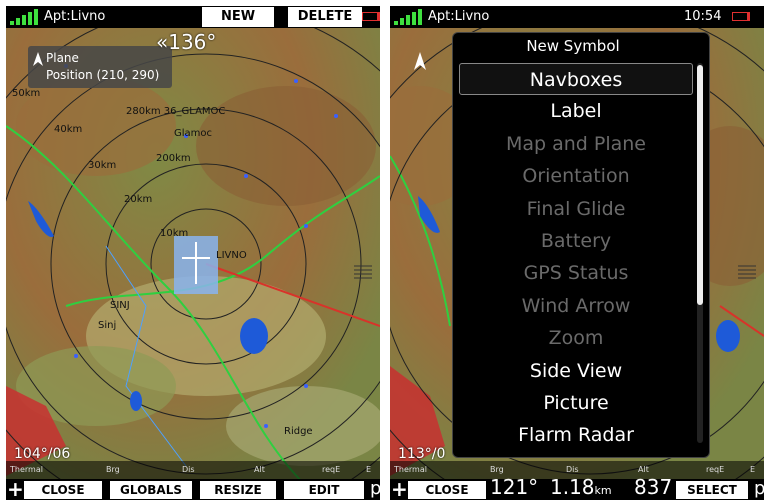  I want to click on range-ring-label: 10km, so click(174, 233).